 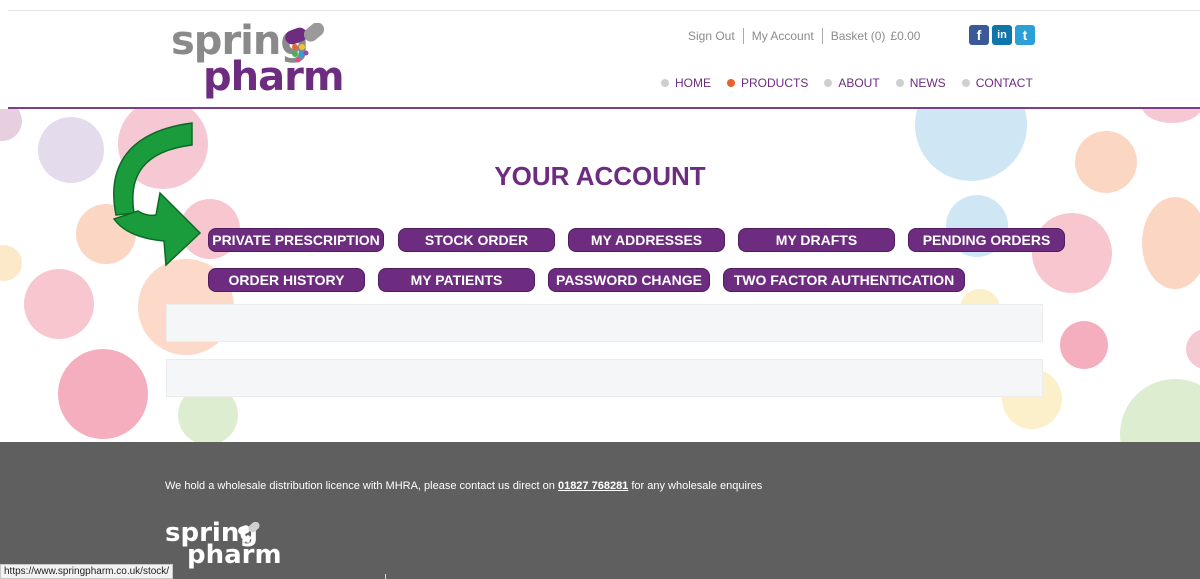 I want to click on basket-link: Basket (0), so click(x=858, y=36).